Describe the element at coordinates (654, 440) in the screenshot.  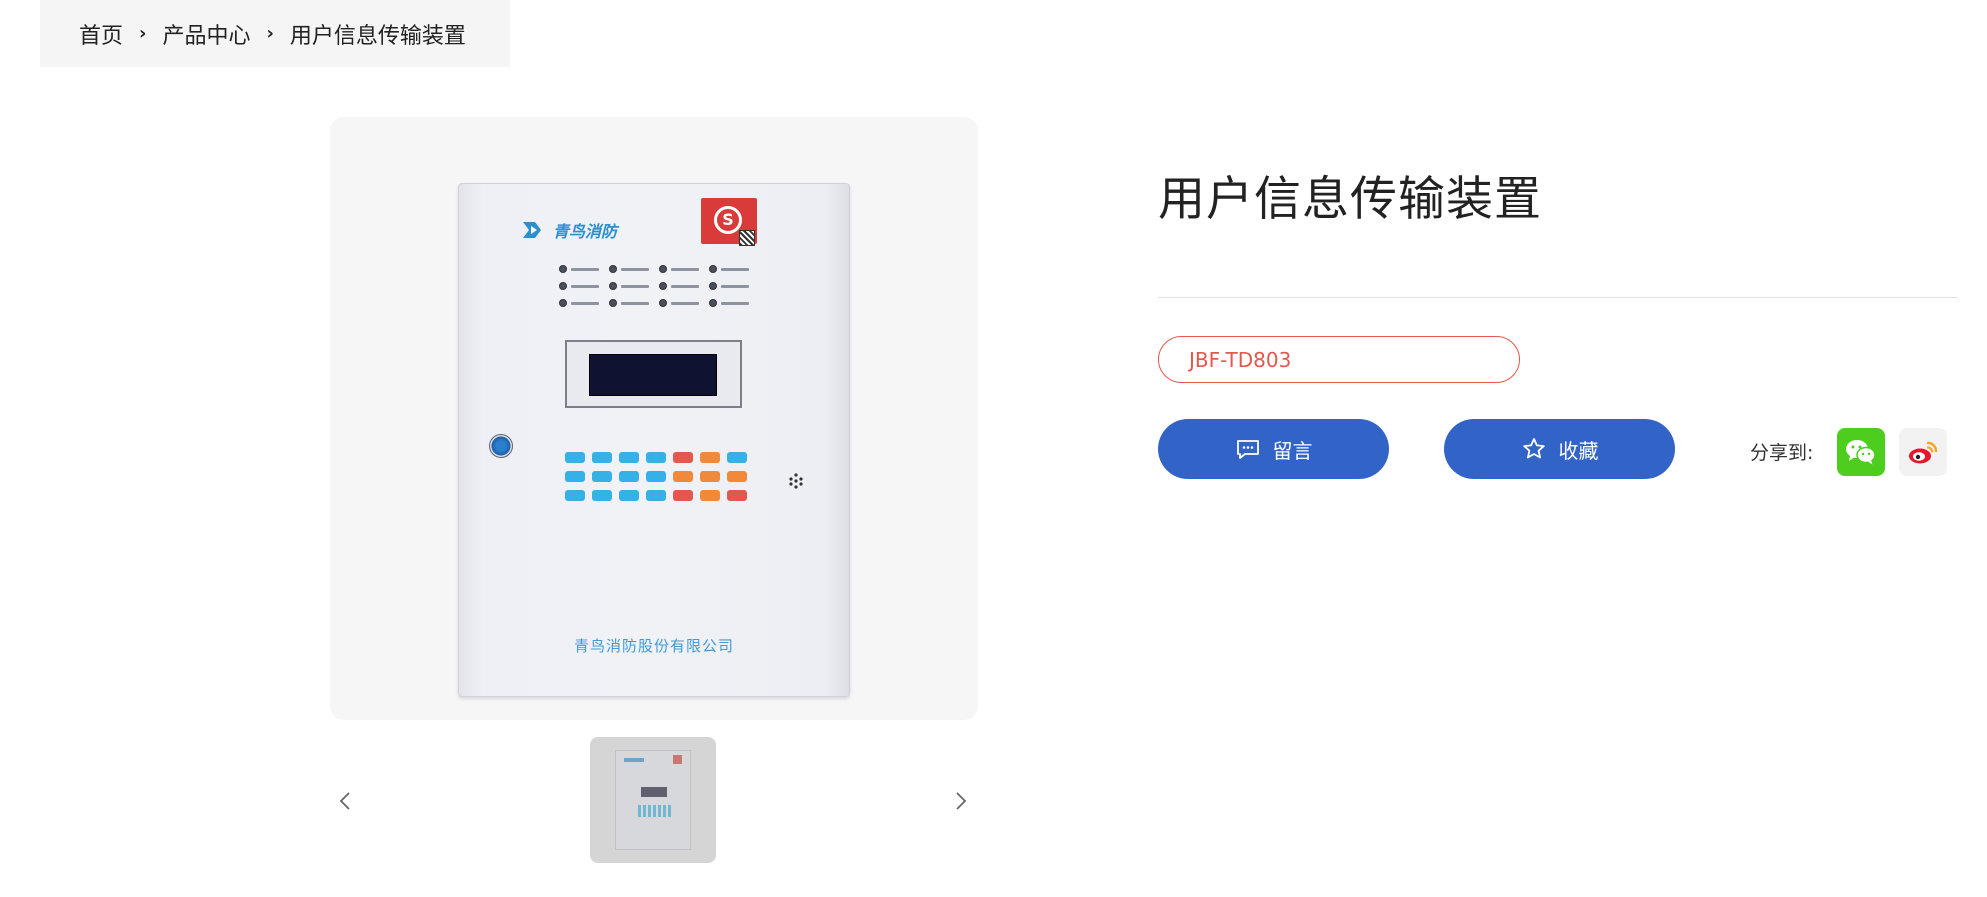
I see `device-illustration: 青鸟消防 S 青鸟消防股份有限公司` at that location.